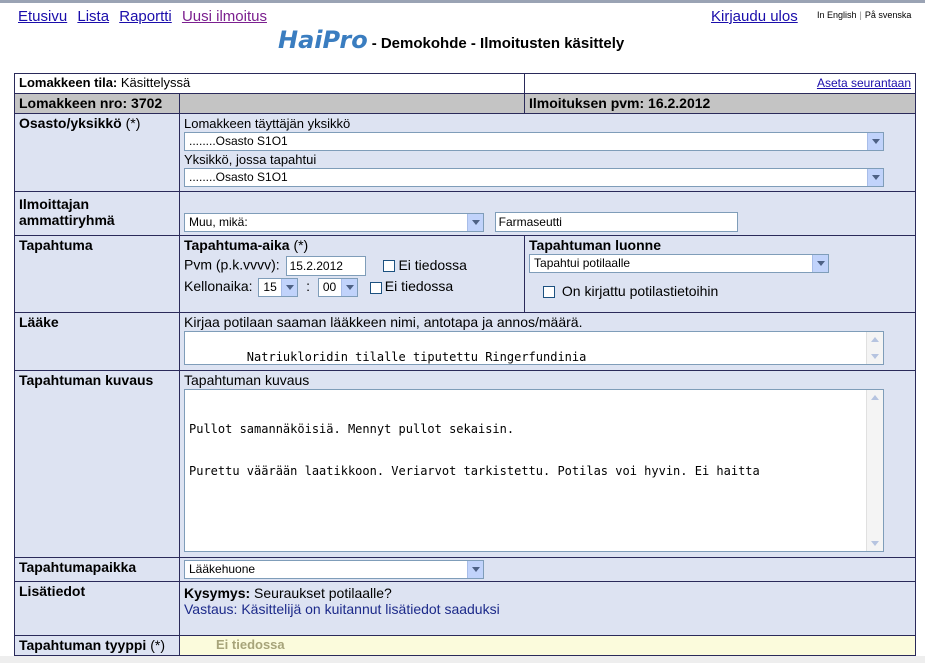  What do you see at coordinates (679, 263) in the screenshot?
I see `event-nature-select: Tapahtui potilaalle` at bounding box center [679, 263].